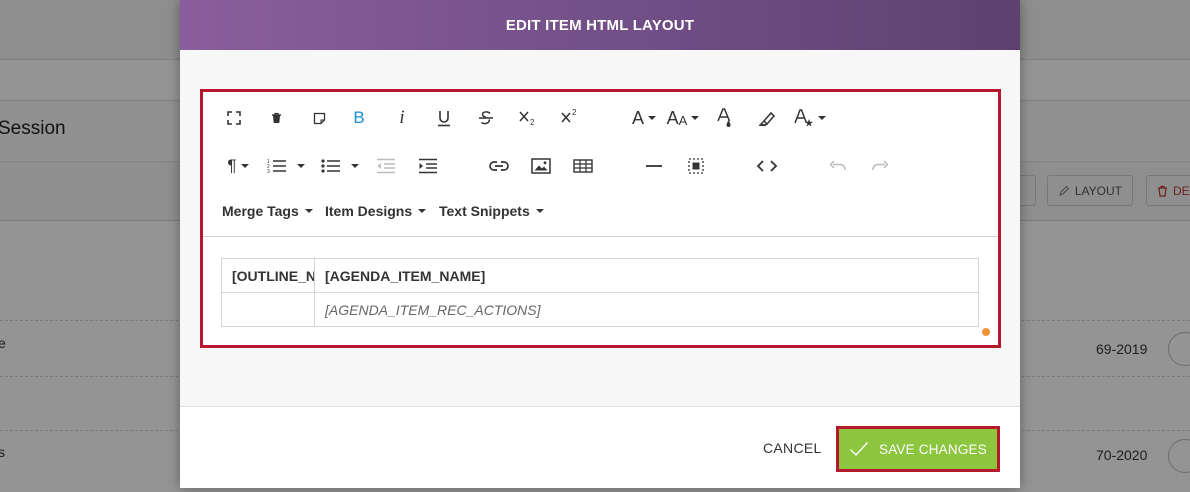 The image size is (1190, 492). I want to click on text-style-icon, so click(810, 118).